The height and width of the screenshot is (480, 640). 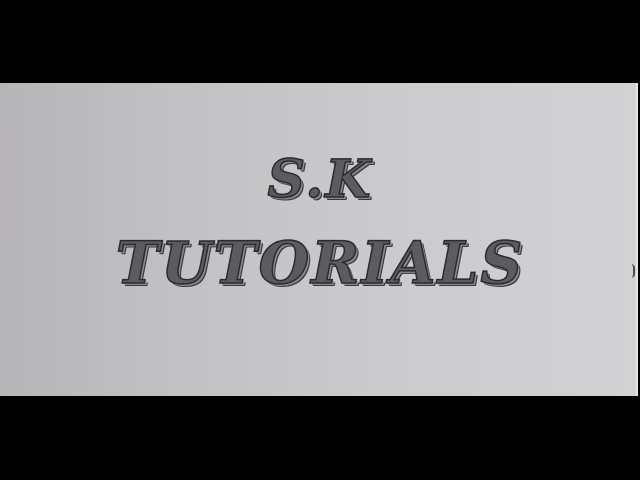 I want to click on title-line-2: TUTORIALS, so click(x=320, y=263).